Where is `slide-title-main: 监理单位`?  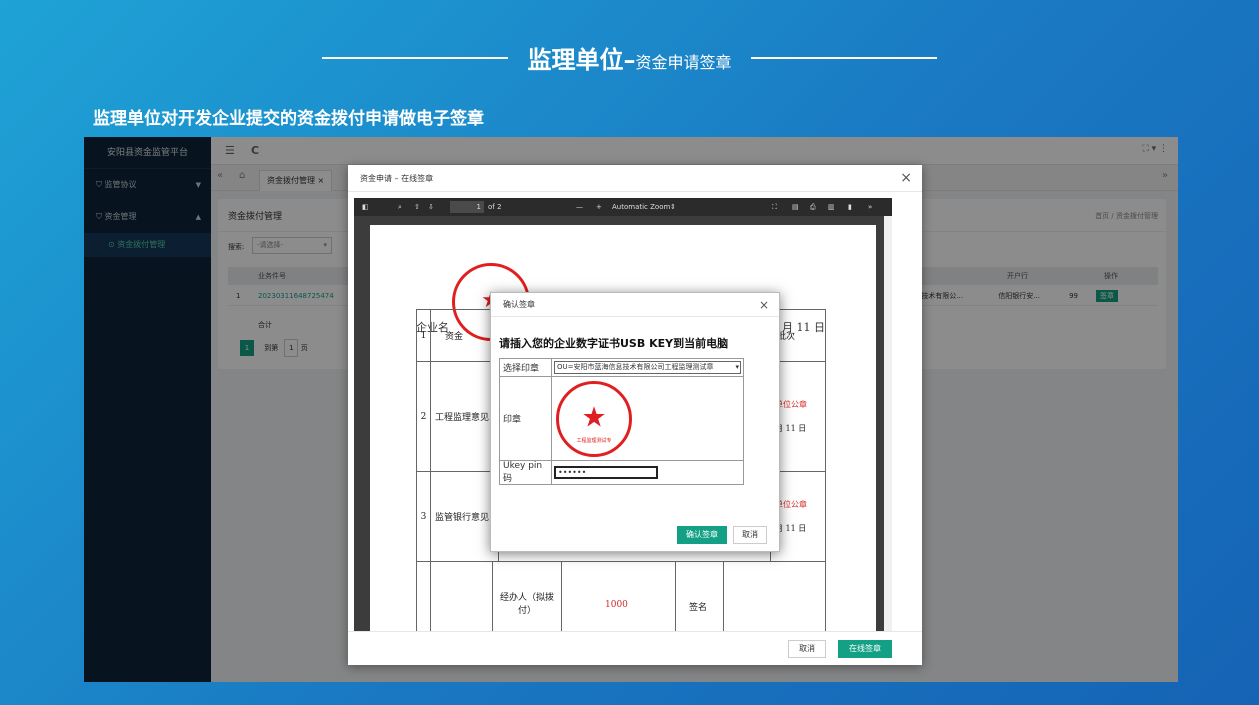 slide-title-main: 监理单位 is located at coordinates (575, 59).